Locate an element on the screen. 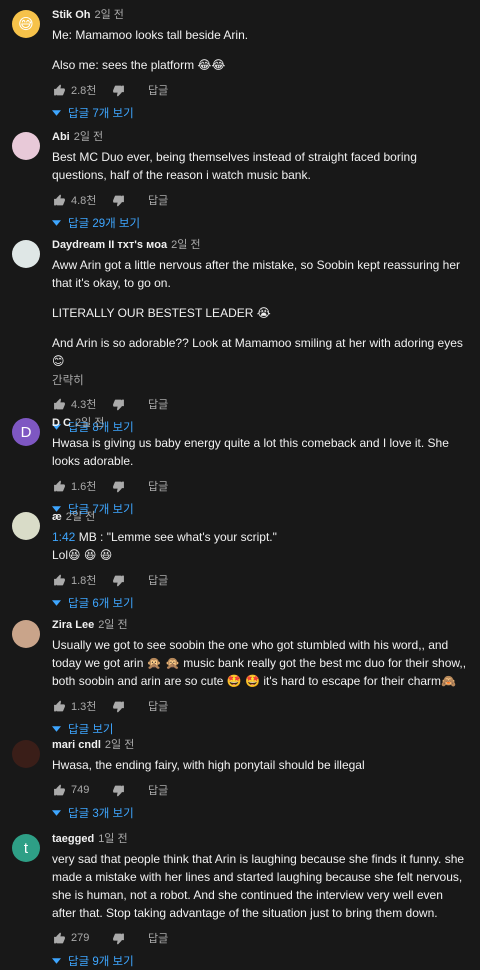 The width and height of the screenshot is (480, 970). view-replies-label: 답글 6개 보기 is located at coordinates (101, 604).